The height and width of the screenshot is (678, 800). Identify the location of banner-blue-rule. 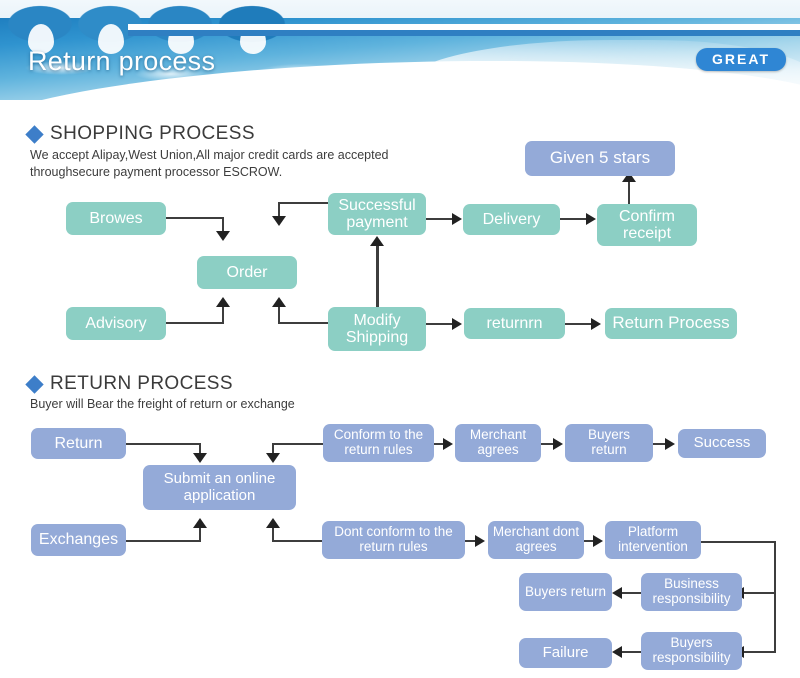
(464, 33).